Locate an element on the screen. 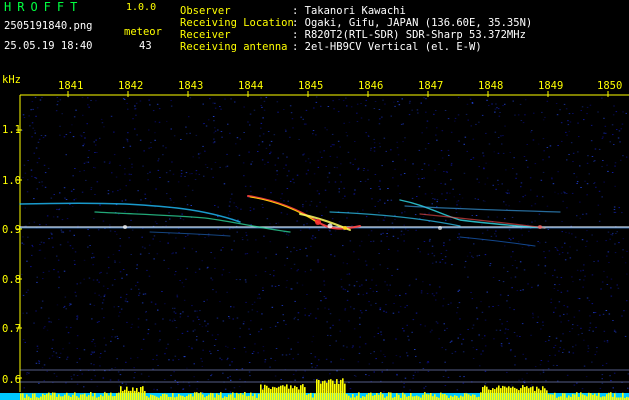 This screenshot has width=629, height=400. meteor-echoes is located at coordinates (290, 221).